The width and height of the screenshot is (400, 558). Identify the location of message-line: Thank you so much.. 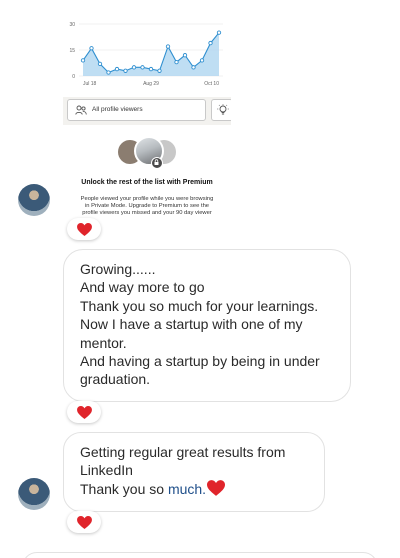
(194, 488).